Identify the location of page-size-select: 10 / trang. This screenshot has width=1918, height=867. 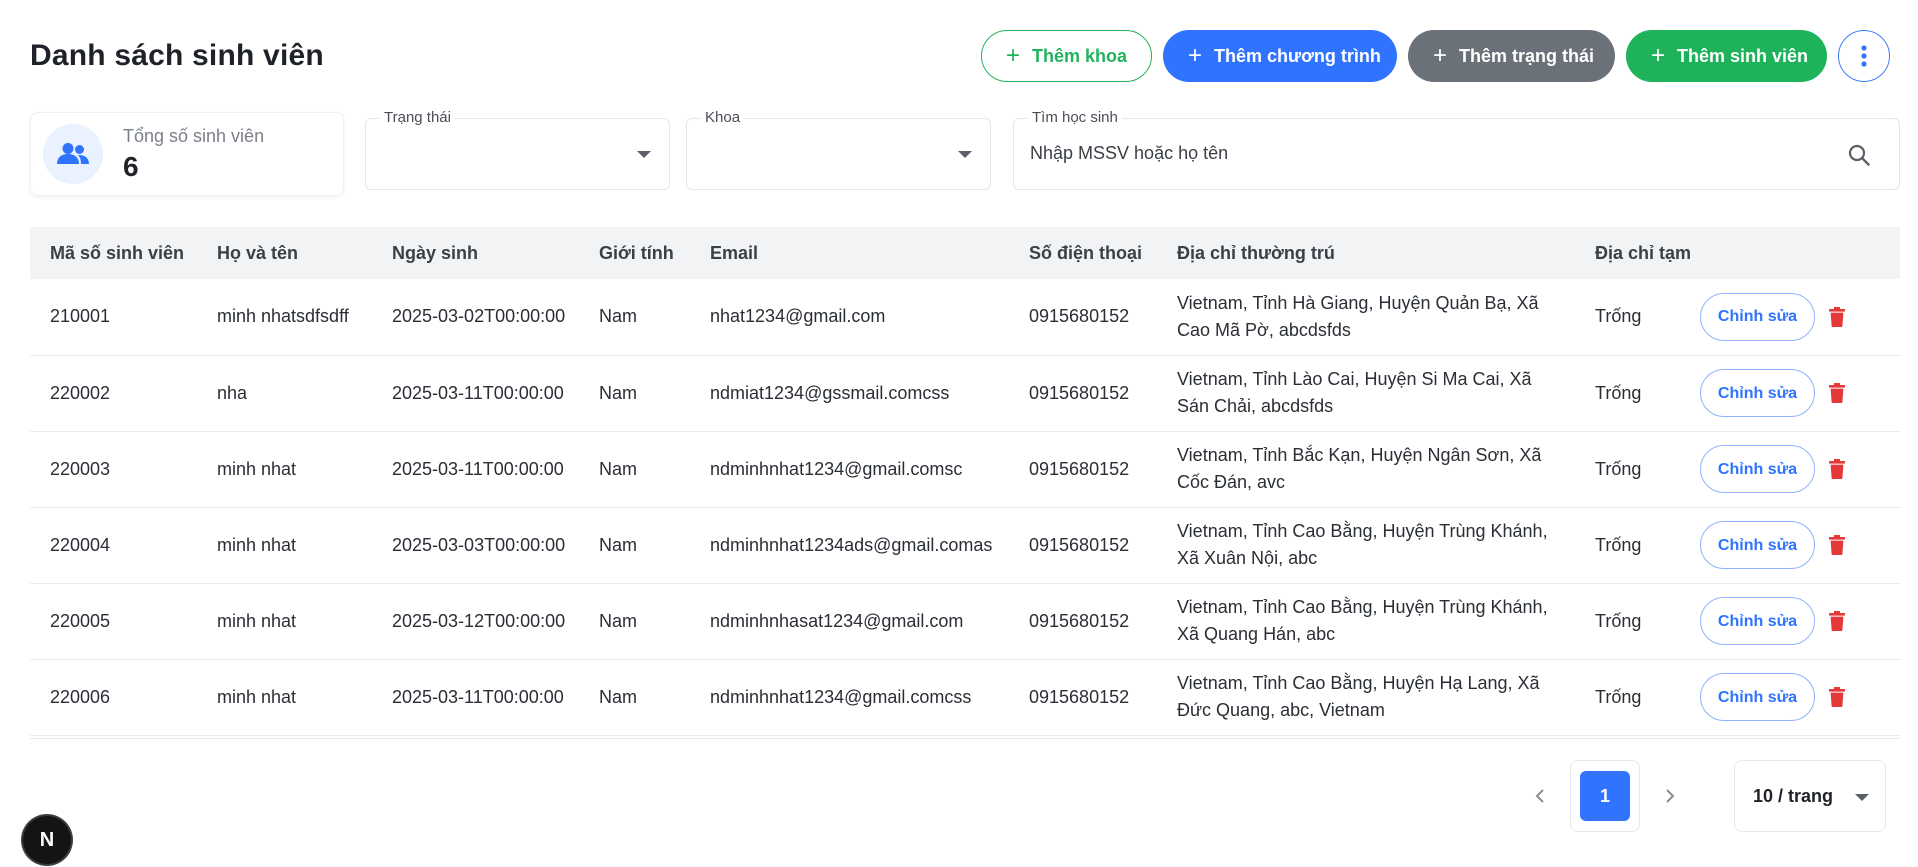
(1810, 796).